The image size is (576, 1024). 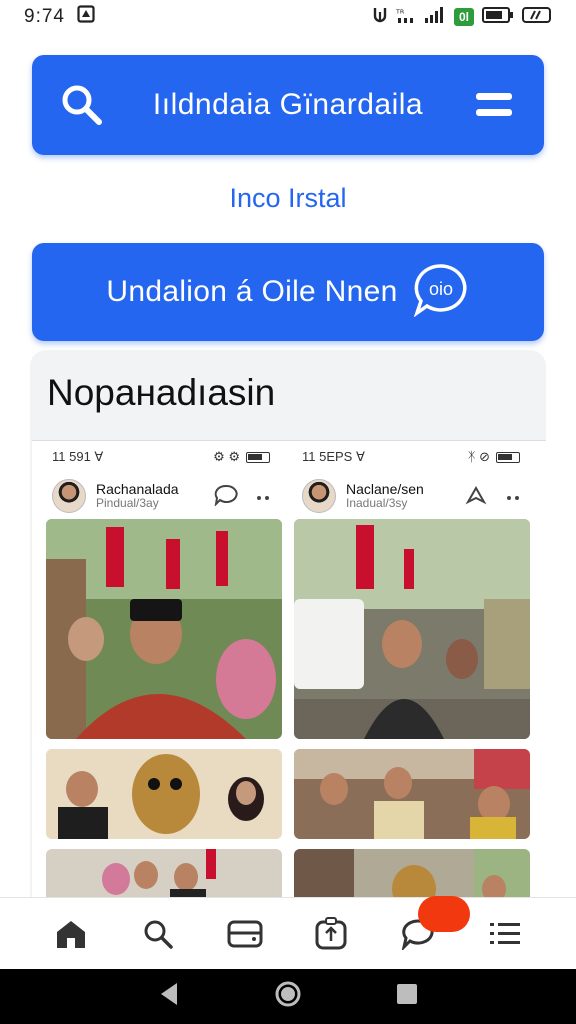 What do you see at coordinates (161, 392) in the screenshot?
I see `card-title: Nopaнadıasin` at bounding box center [161, 392].